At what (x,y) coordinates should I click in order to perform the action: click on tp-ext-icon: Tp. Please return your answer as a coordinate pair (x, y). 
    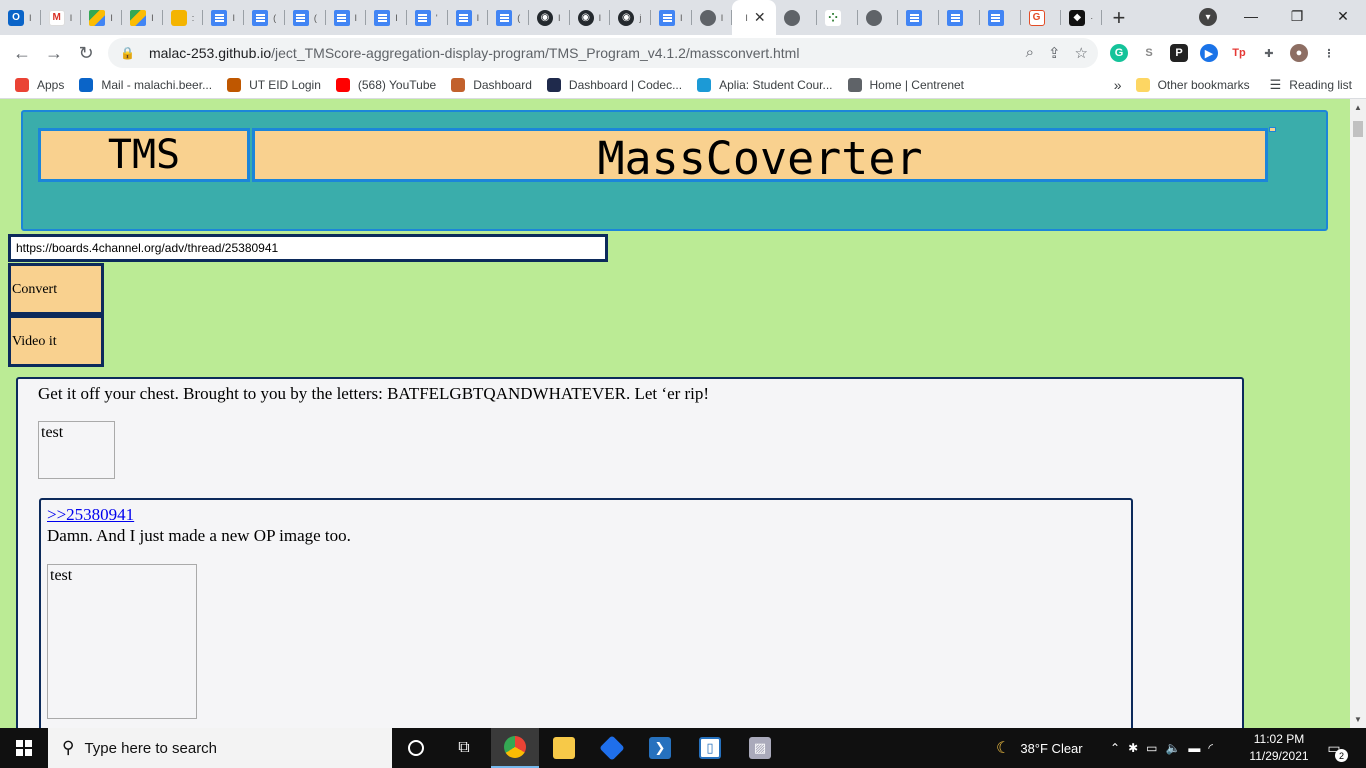
    Looking at the image, I should click on (1239, 53).